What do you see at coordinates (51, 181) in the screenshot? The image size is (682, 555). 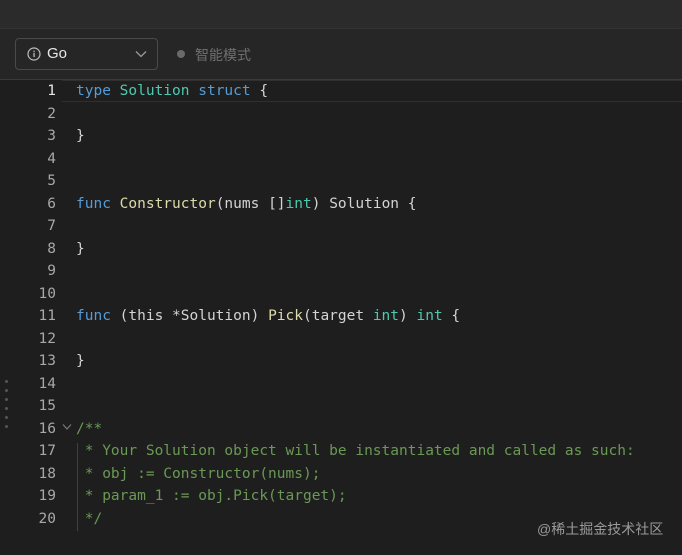 I see `line-number: 5` at bounding box center [51, 181].